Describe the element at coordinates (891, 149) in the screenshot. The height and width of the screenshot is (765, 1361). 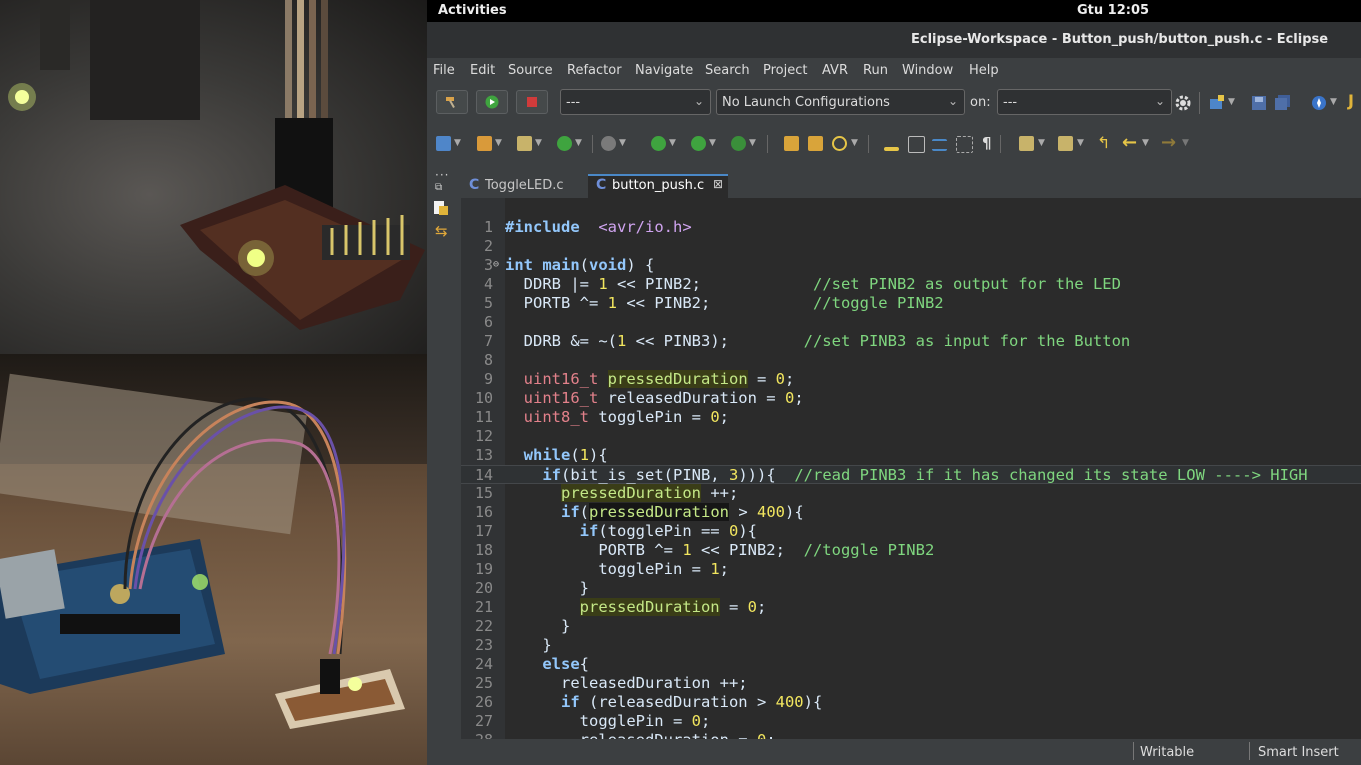
I see `highlight-icon` at that location.